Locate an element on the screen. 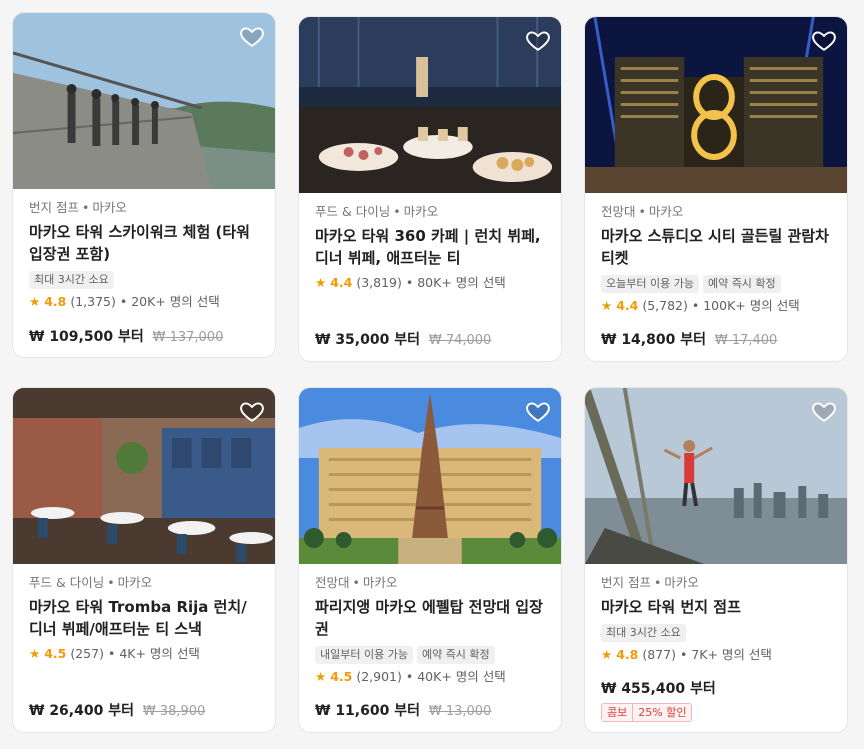 This screenshot has width=864, height=749. rating-line: ★ 4.5 (257) • 4K+ 명의 선택 is located at coordinates (114, 653).